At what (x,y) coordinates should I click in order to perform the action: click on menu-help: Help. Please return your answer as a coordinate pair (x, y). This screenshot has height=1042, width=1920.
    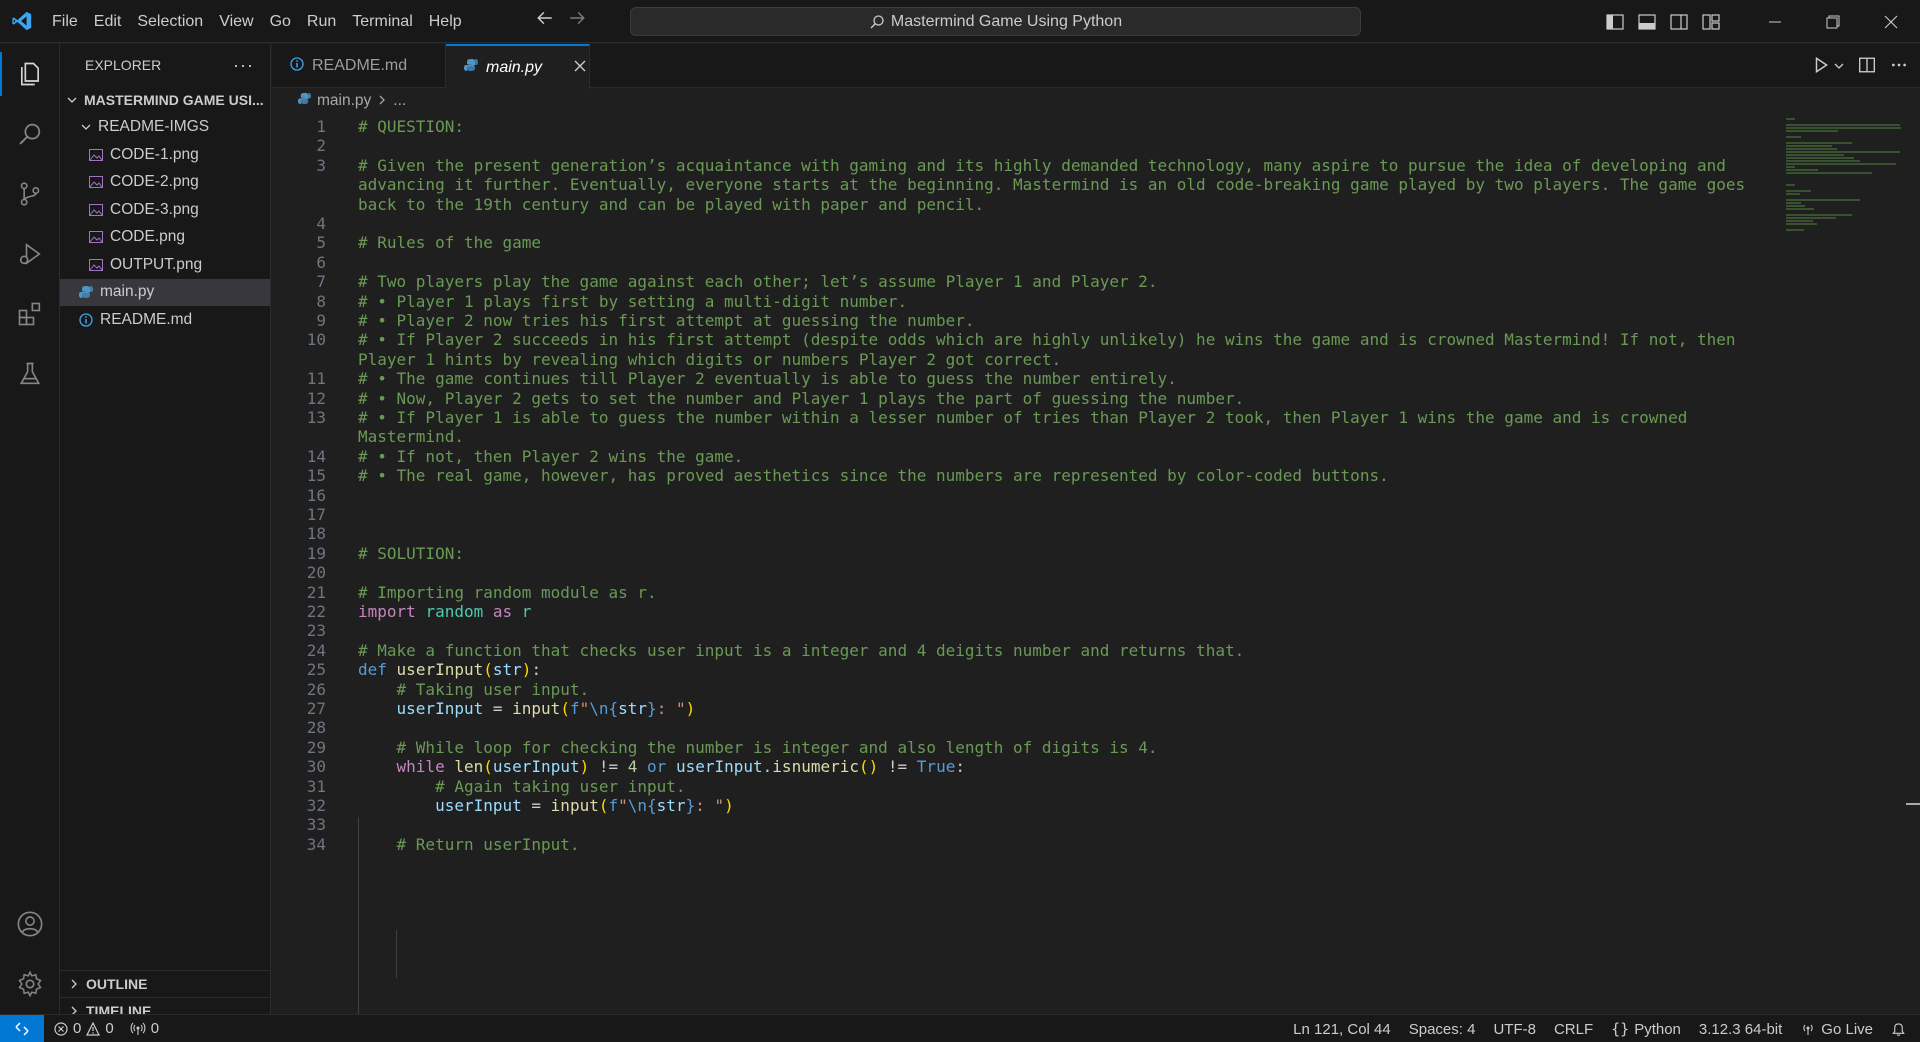
    Looking at the image, I should click on (445, 21).